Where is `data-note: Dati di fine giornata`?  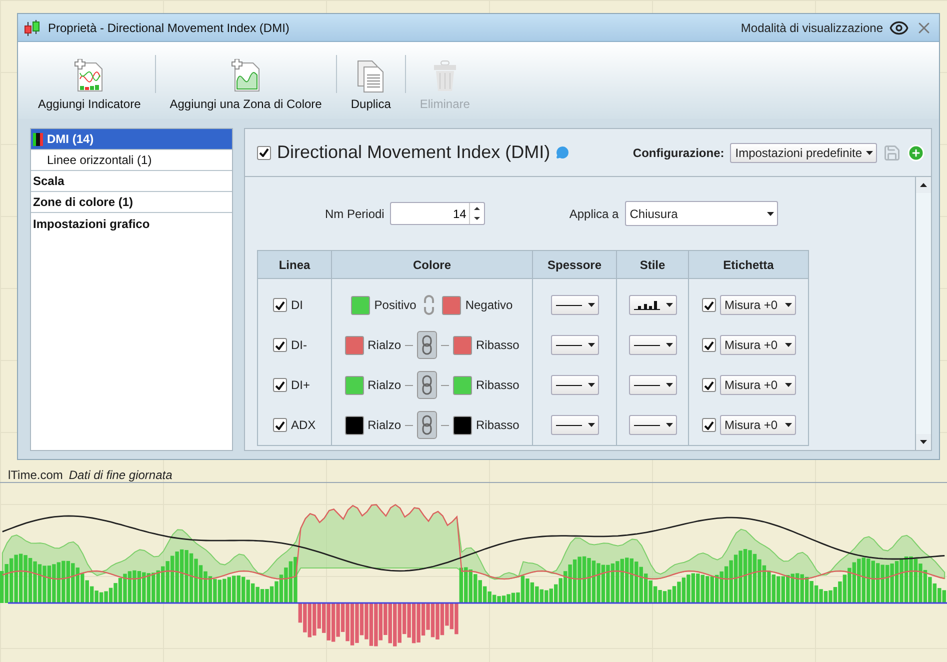
data-note: Dati di fine giornata is located at coordinates (120, 475).